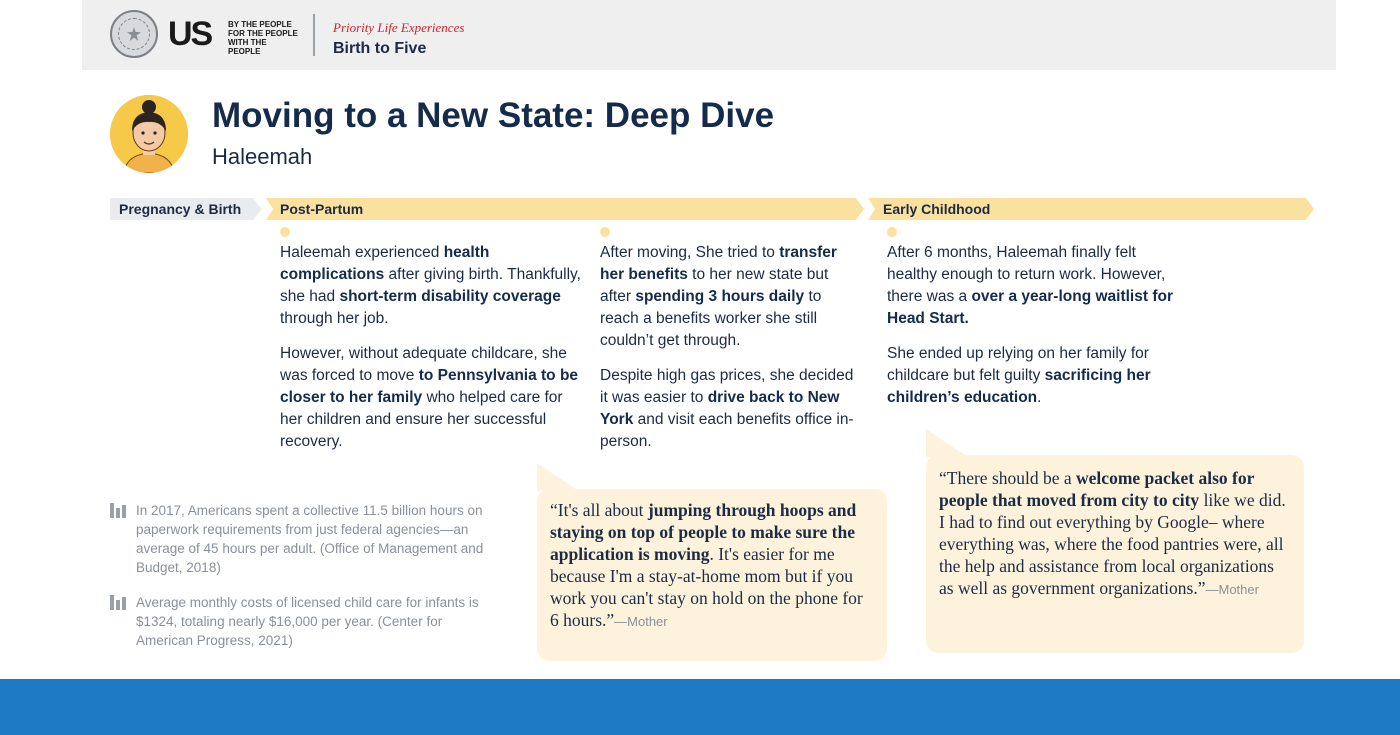 This screenshot has height=735, width=1400. I want to click on government-seal-icon, so click(134, 34).